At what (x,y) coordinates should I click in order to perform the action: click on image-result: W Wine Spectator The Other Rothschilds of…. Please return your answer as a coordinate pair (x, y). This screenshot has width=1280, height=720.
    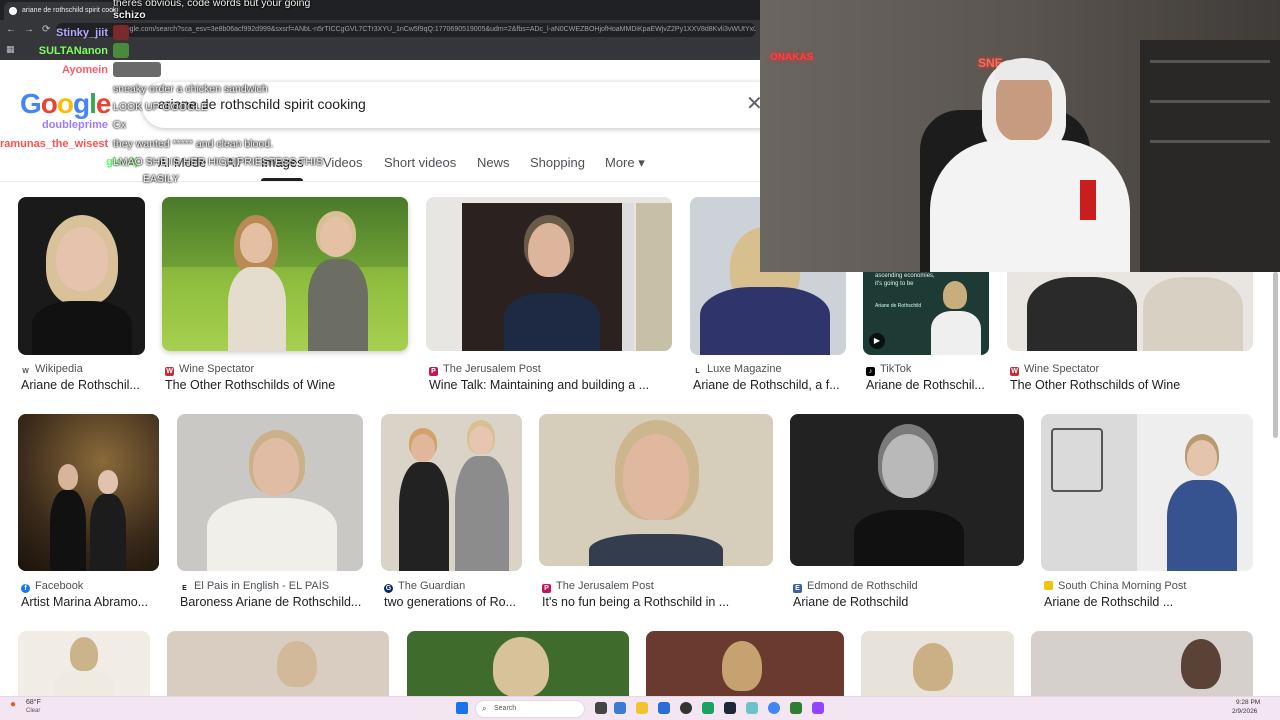
    Looking at the image, I should click on (285, 295).